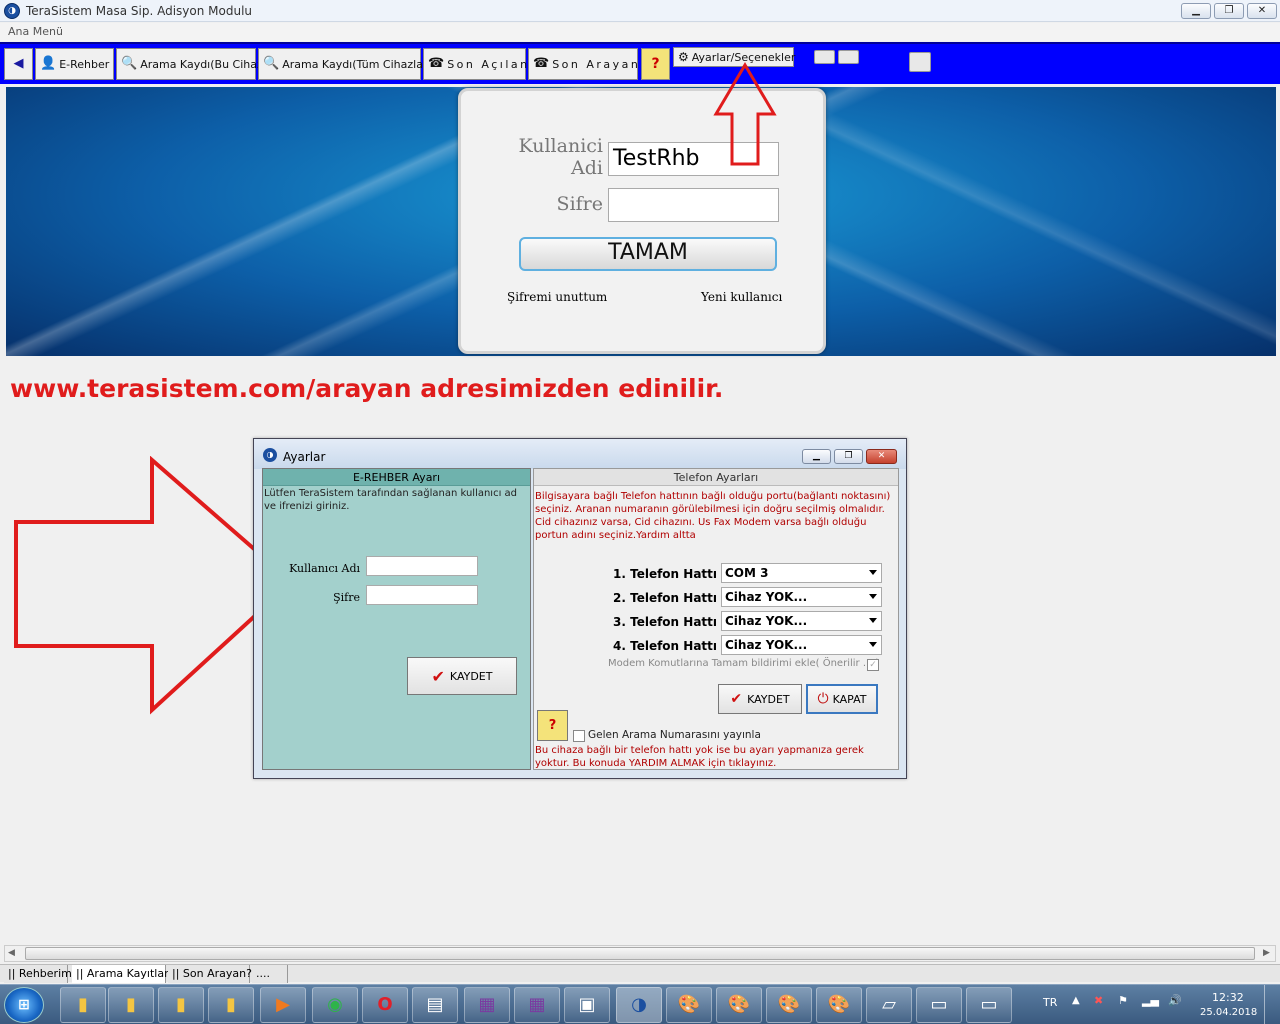  I want to click on gear-icon: ⚙, so click(683, 57).